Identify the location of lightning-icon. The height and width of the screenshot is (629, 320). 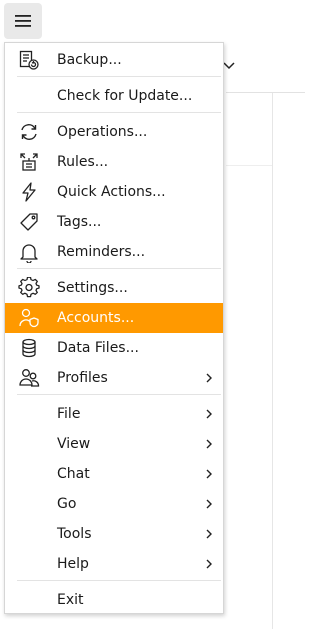
(29, 192).